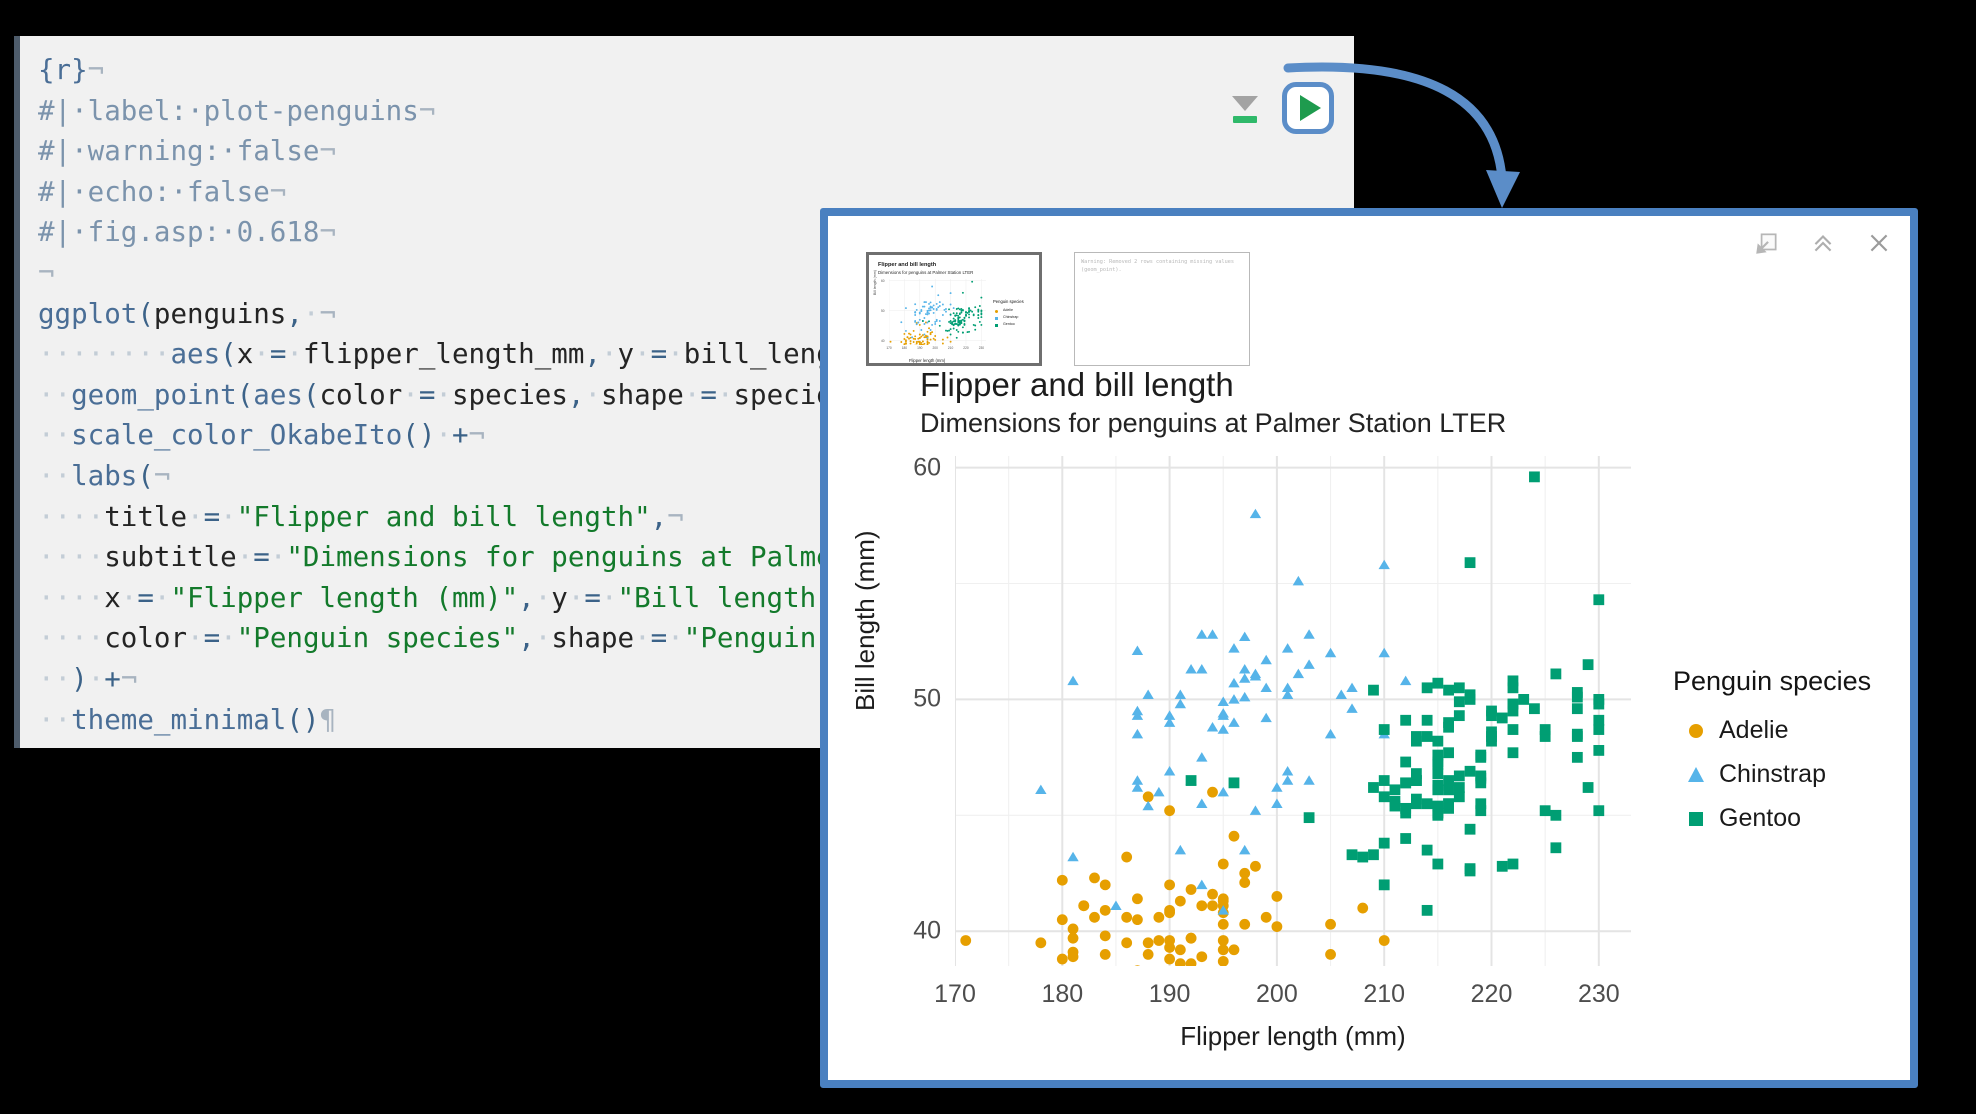  What do you see at coordinates (1293, 1036) in the screenshot?
I see `x-axis-title: Flipper length (mm)` at bounding box center [1293, 1036].